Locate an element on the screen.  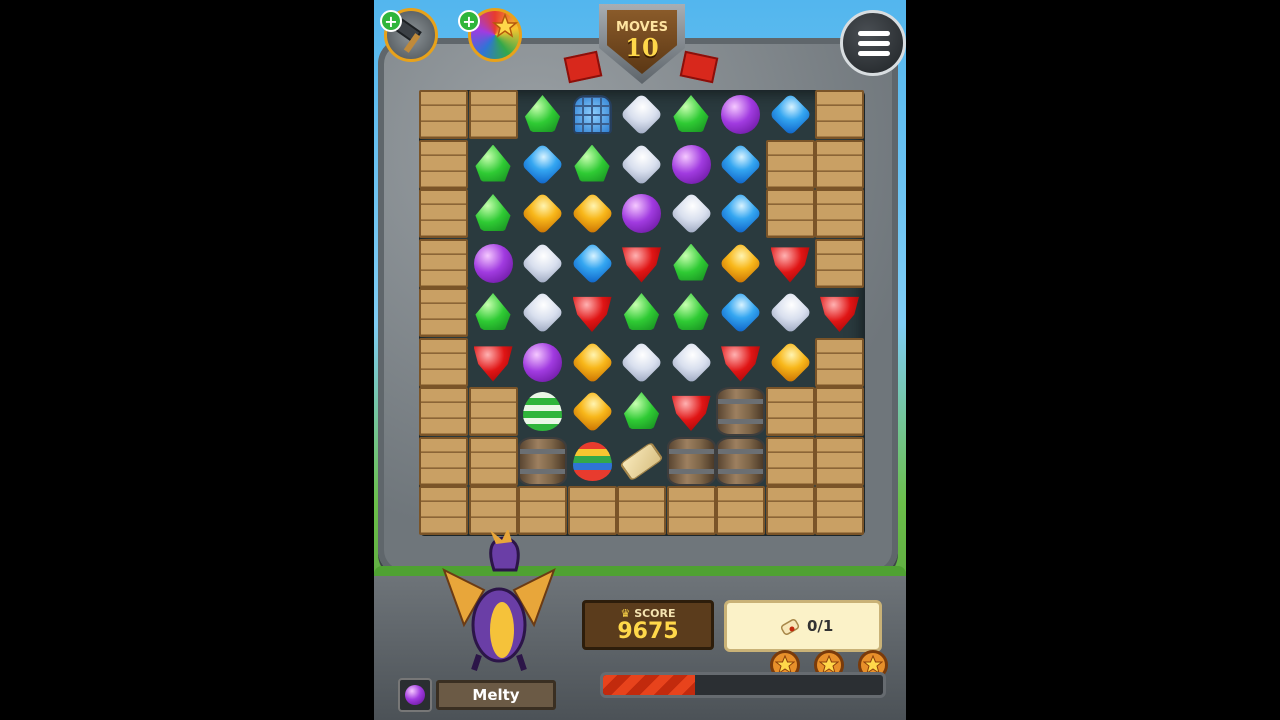
add-hammer-button: + is located at coordinates (391, 21).